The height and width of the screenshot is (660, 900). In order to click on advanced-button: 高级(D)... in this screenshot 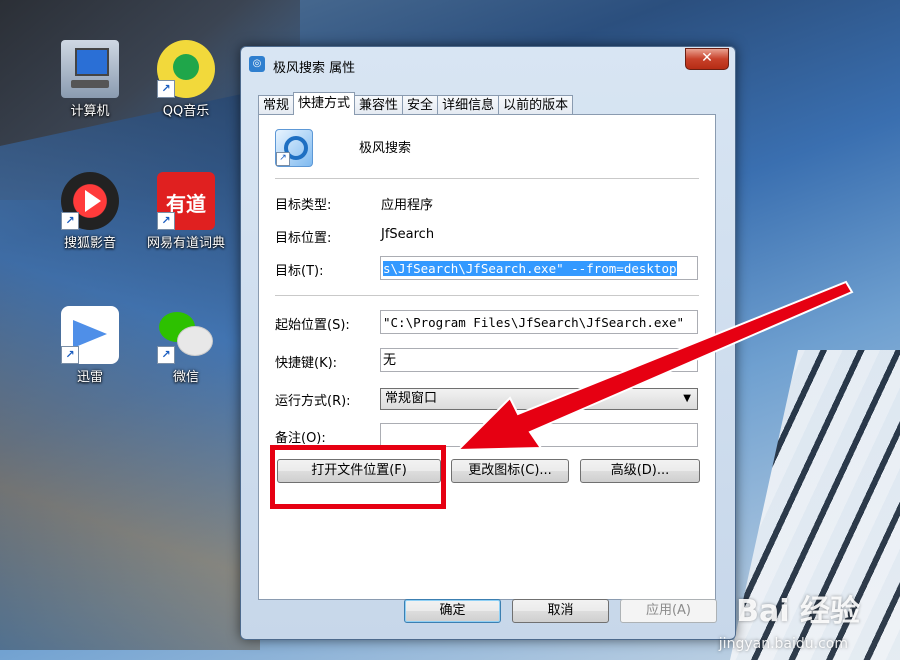, I will do `click(640, 471)`.